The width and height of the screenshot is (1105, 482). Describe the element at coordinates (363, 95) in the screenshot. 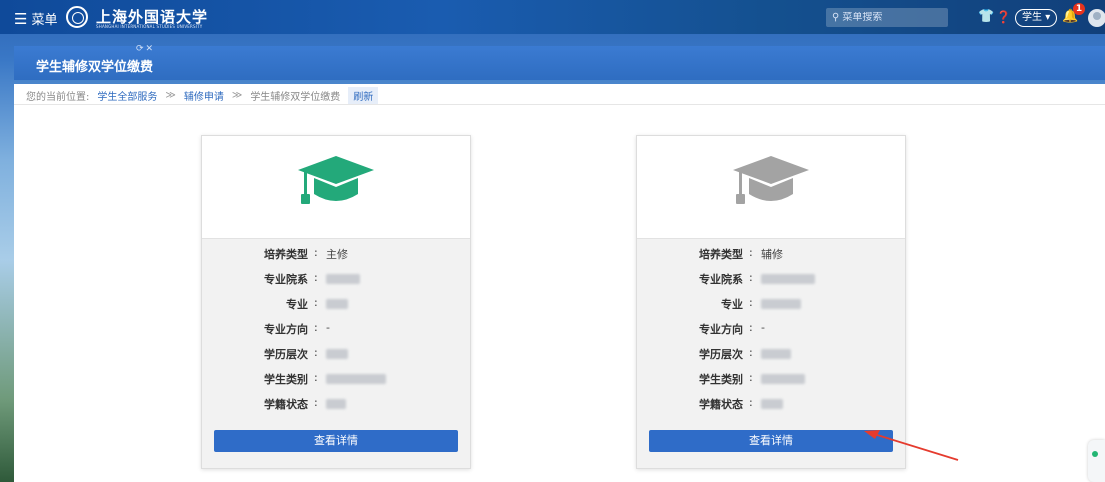

I see `refresh-button: 刷新` at that location.